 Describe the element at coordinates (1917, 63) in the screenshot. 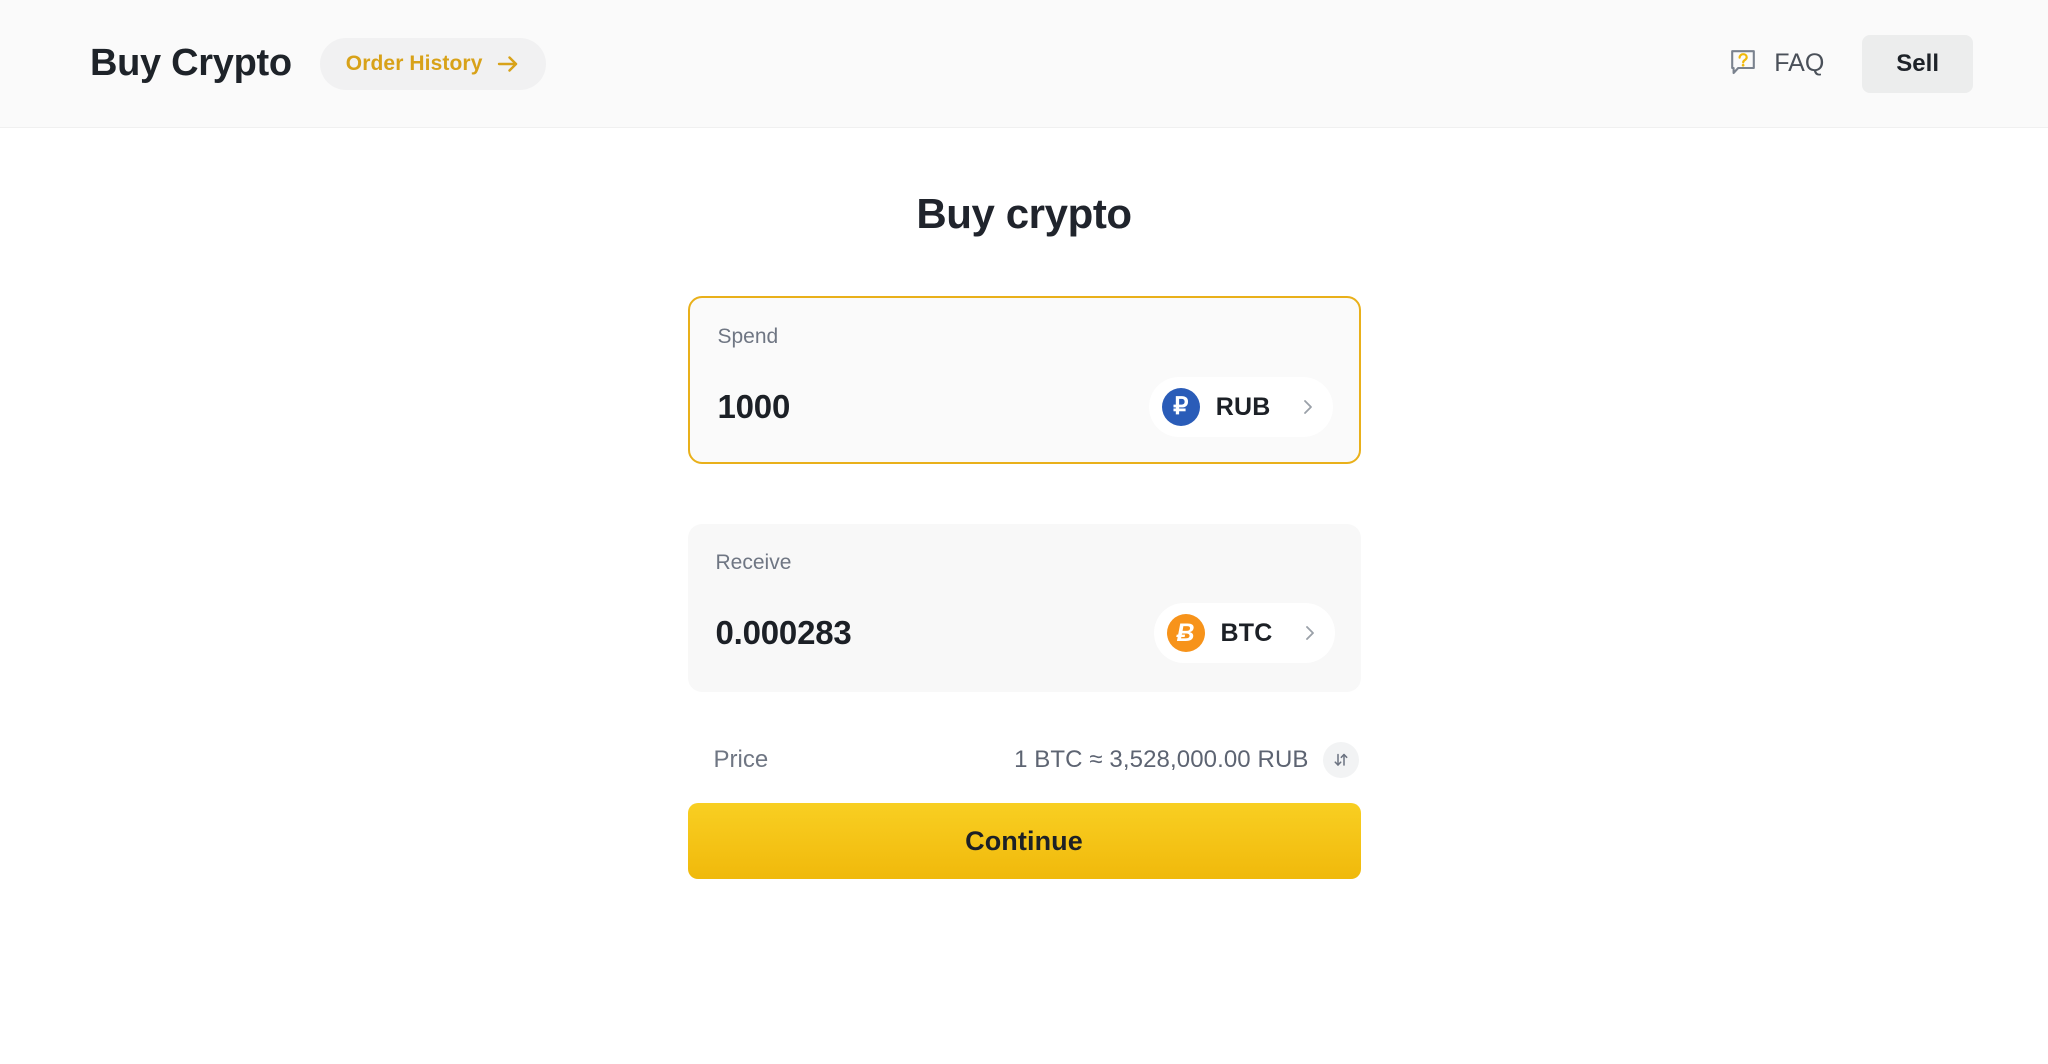

I see `sell-button: Sell` at that location.